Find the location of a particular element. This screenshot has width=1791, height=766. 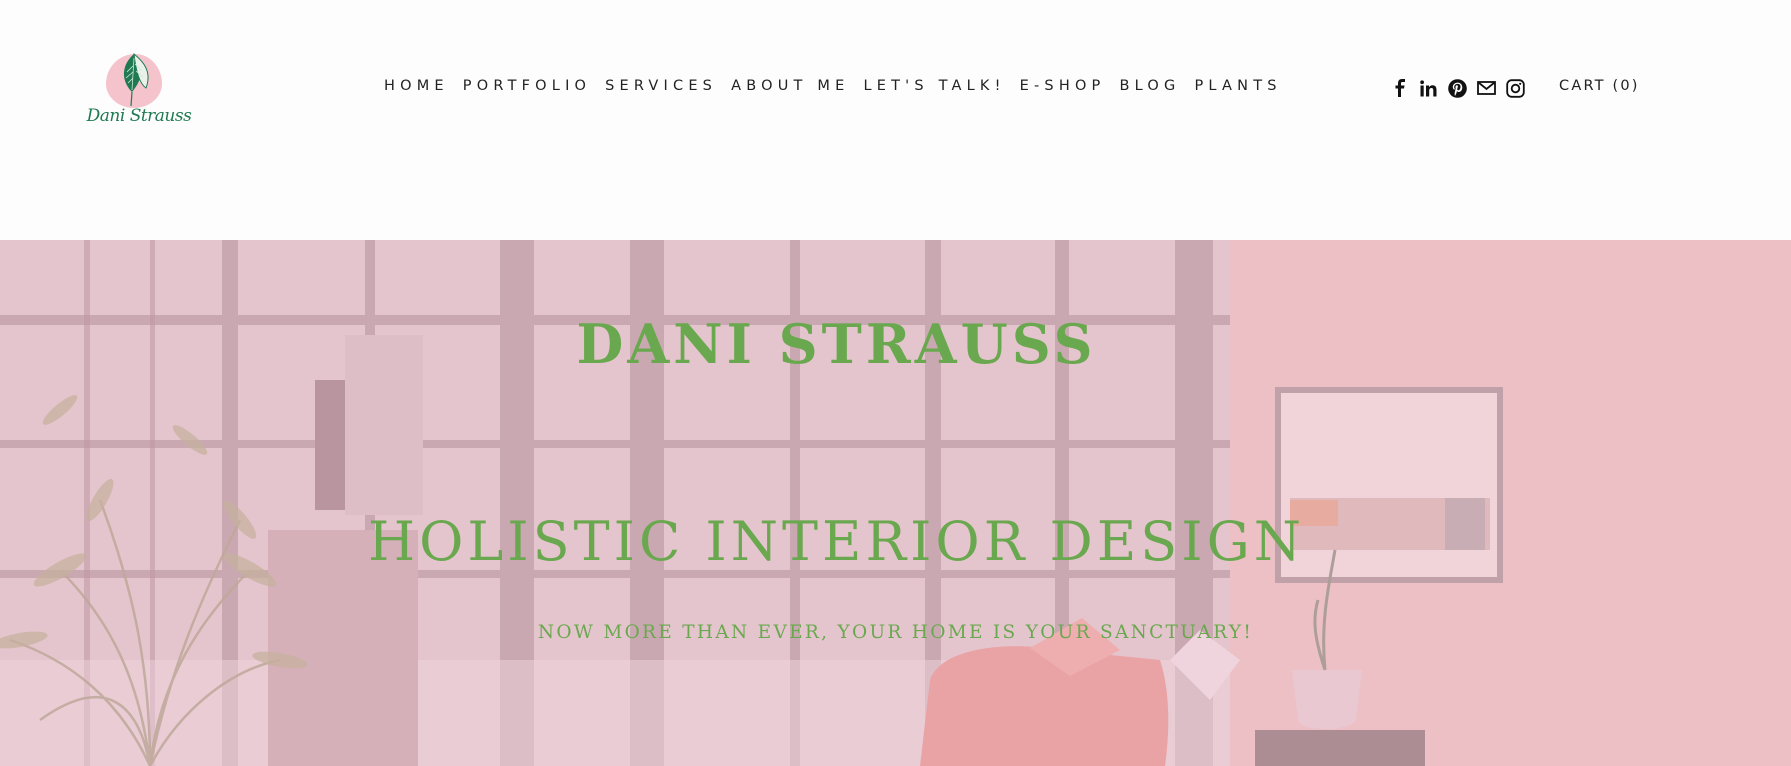

site-logo: Dani Strauss is located at coordinates (139, 93).